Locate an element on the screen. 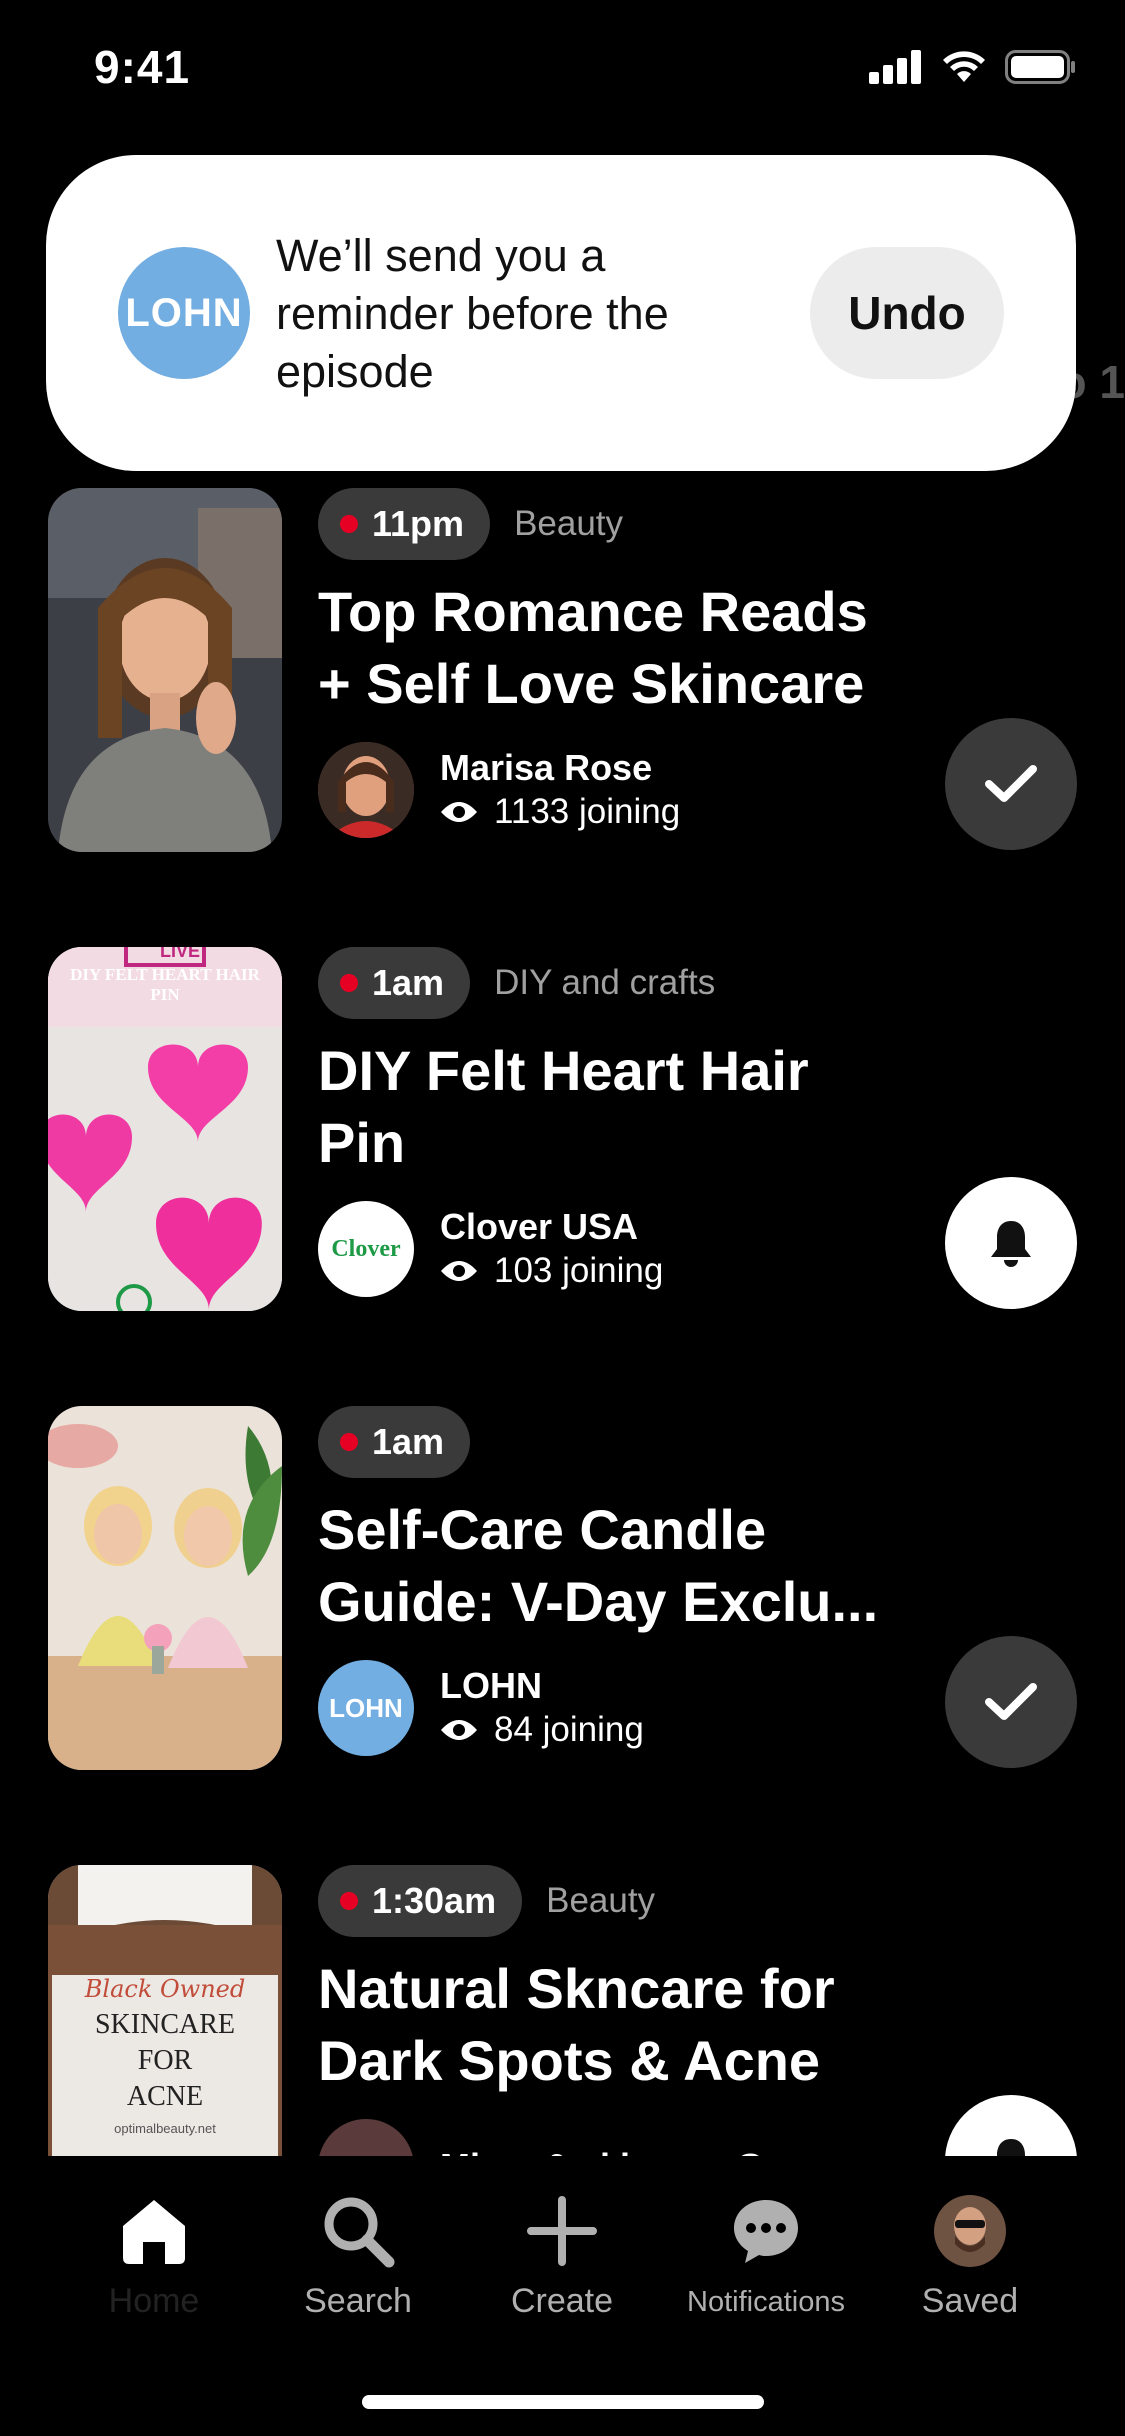  joining-count: 103 joining is located at coordinates (551, 1271).